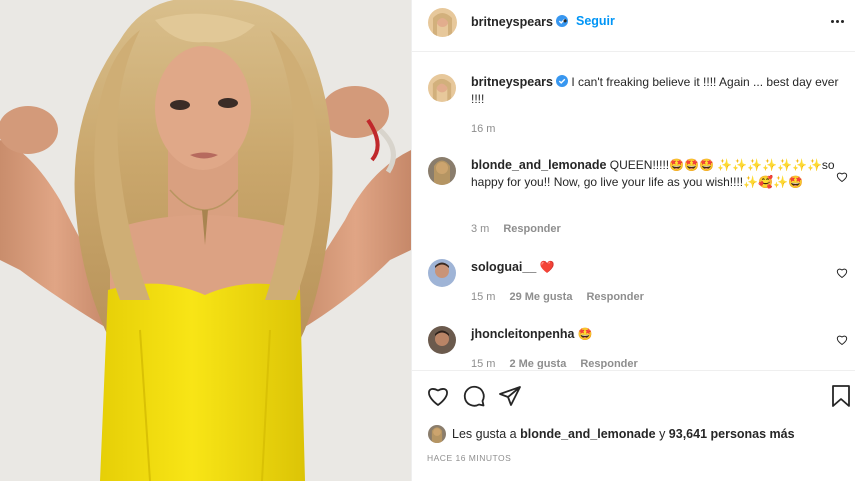 The width and height of the screenshot is (855, 481). Describe the element at coordinates (547, 267) in the screenshot. I see `comment-text: ❤️` at that location.